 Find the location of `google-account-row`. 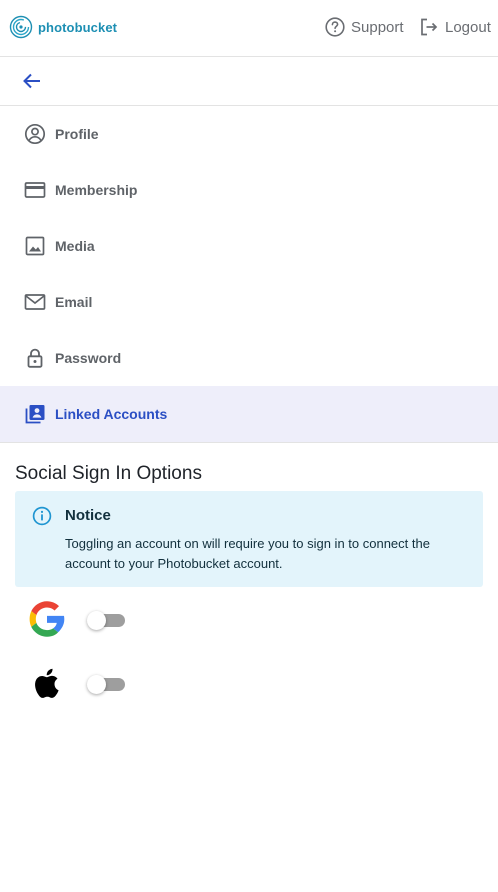

google-account-row is located at coordinates (76, 619).